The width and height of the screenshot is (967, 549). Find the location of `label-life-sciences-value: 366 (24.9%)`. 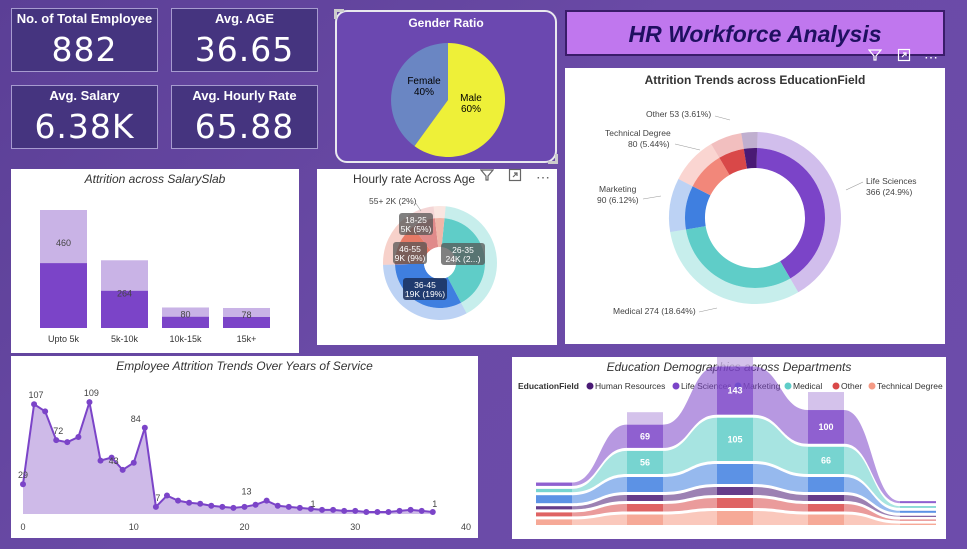

label-life-sciences-value: 366 (24.9%) is located at coordinates (889, 192).